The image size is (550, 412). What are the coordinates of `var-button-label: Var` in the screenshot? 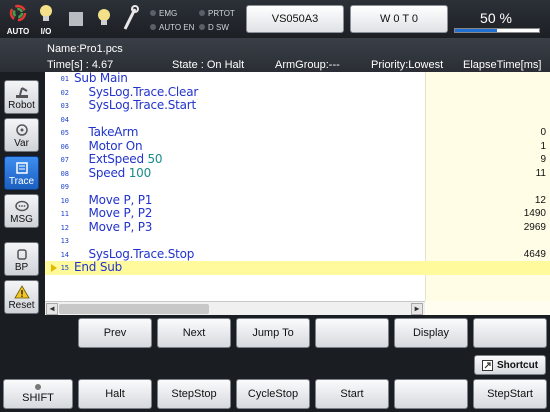 It's located at (21, 143).